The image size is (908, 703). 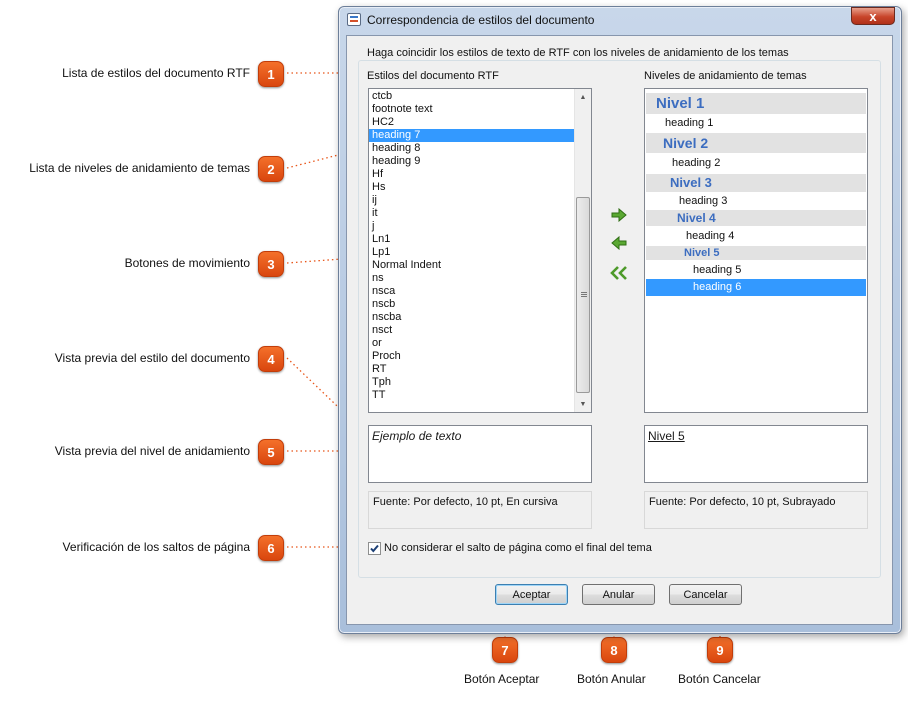 What do you see at coordinates (472, 304) in the screenshot?
I see `rtf-style-item: nscb` at bounding box center [472, 304].